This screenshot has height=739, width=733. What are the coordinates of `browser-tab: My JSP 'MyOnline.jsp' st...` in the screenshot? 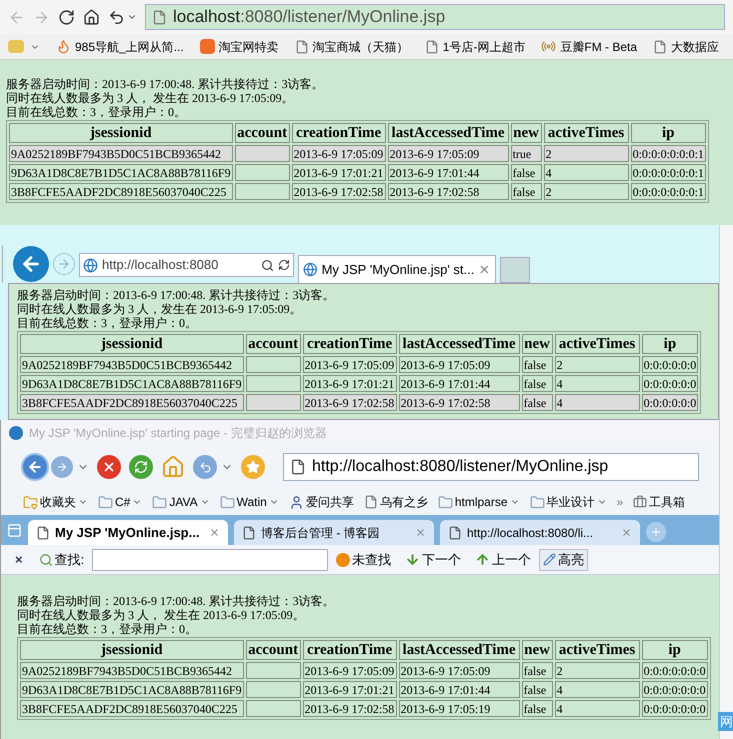 It's located at (397, 269).